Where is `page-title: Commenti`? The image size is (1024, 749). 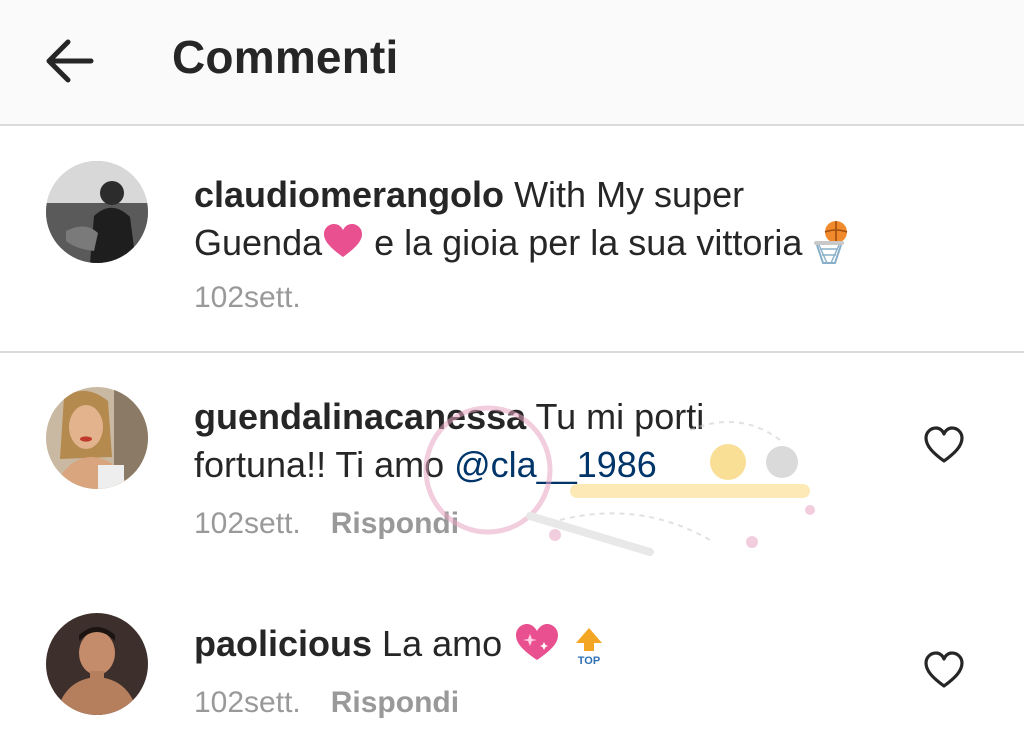
page-title: Commenti is located at coordinates (285, 57).